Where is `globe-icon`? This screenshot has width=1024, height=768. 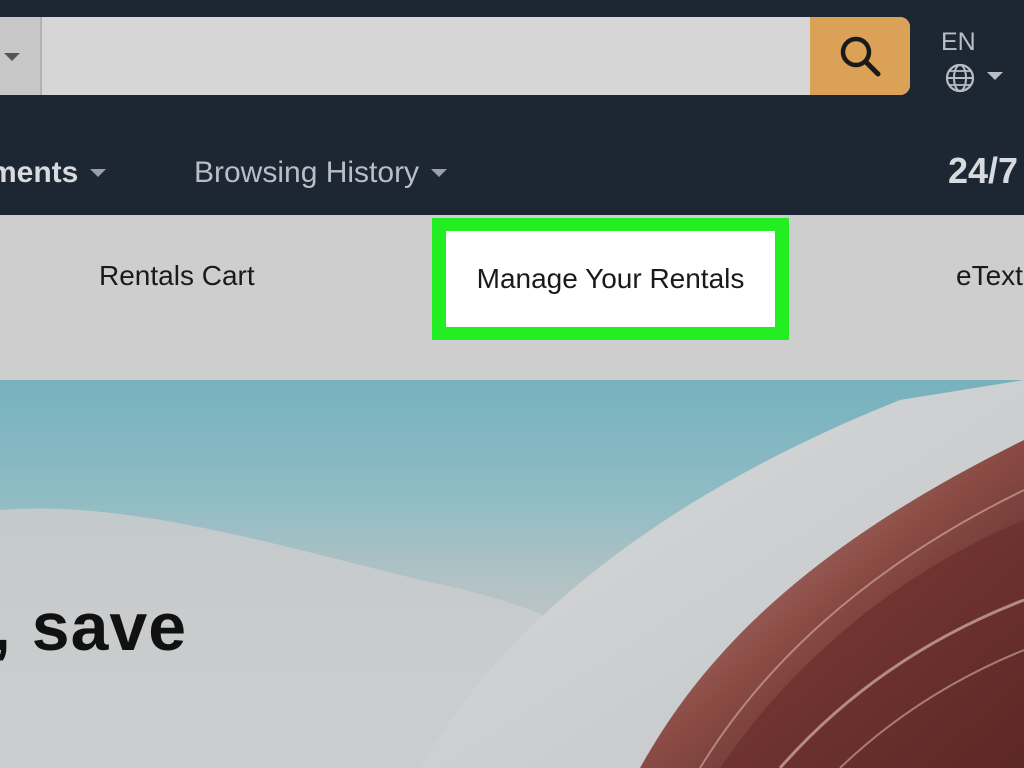 globe-icon is located at coordinates (960, 78).